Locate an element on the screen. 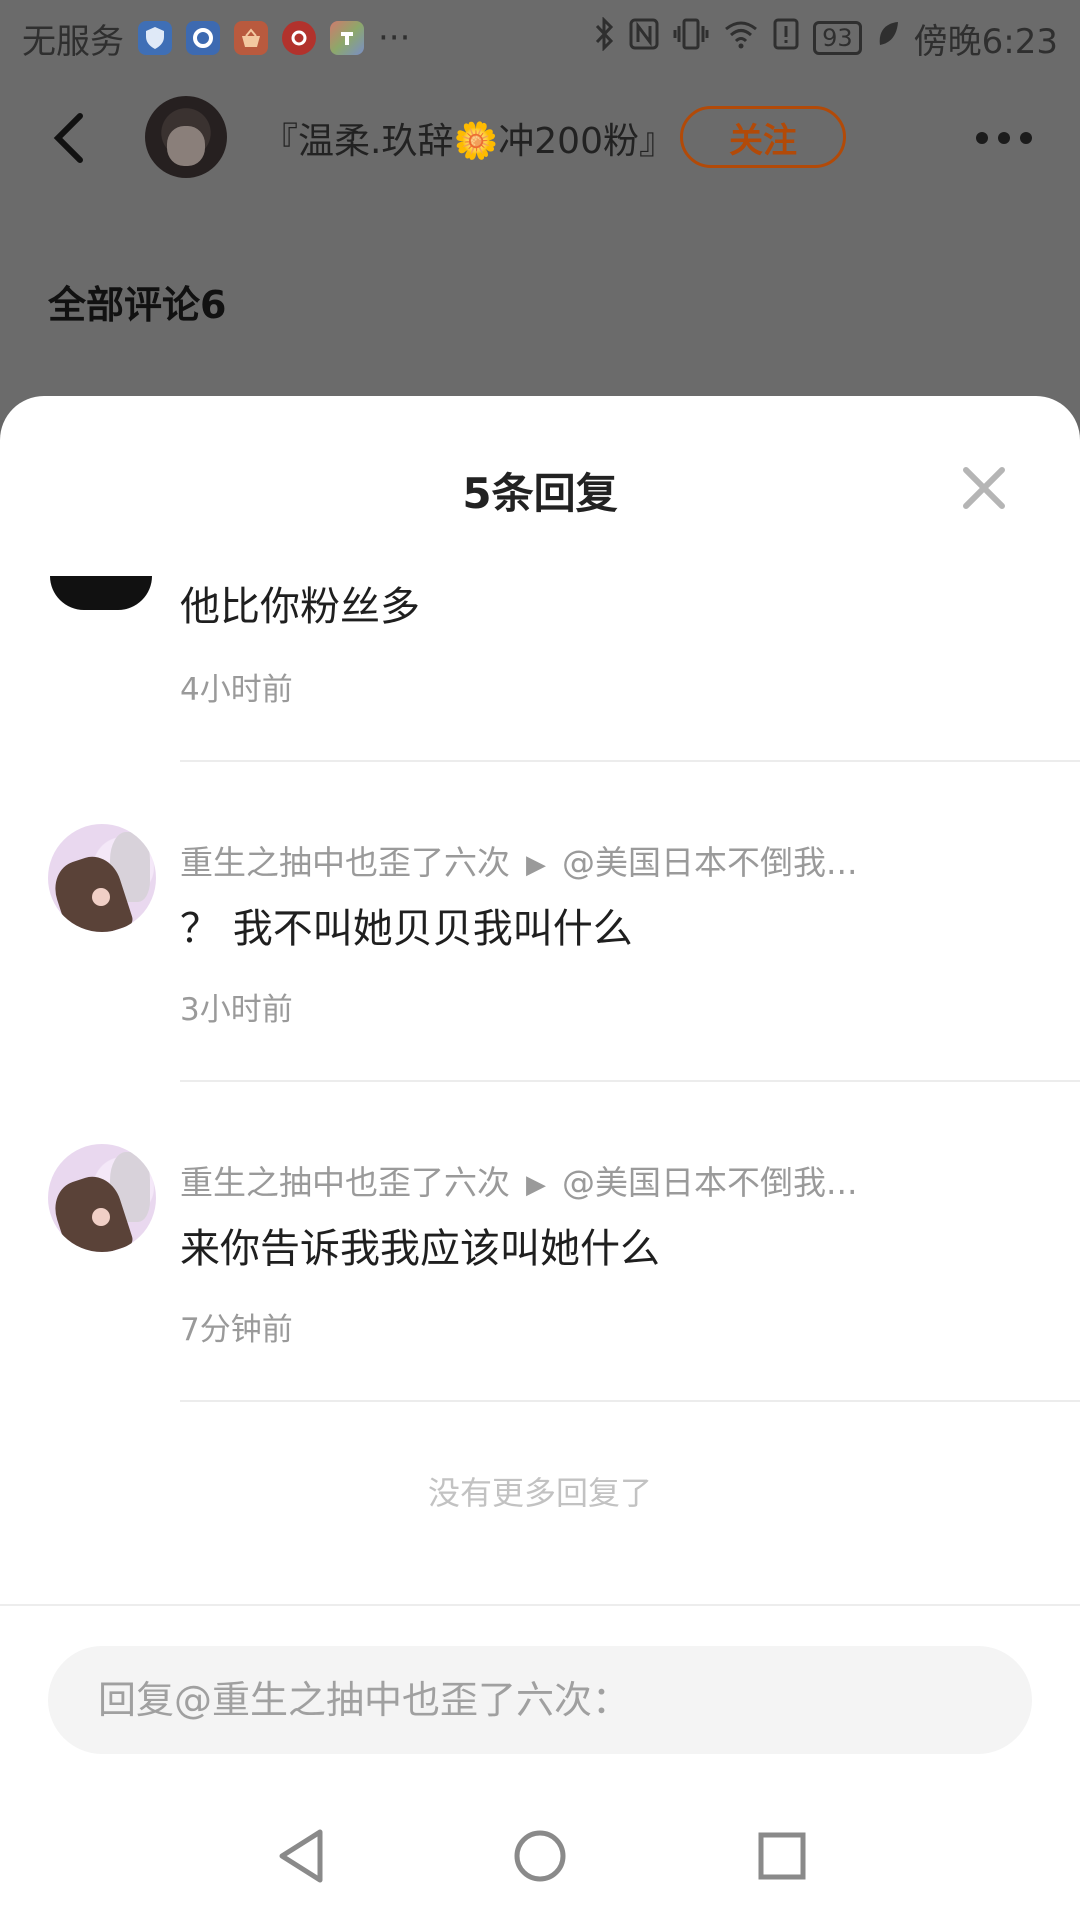 The width and height of the screenshot is (1080, 1920). music-app-icon is located at coordinates (299, 38).